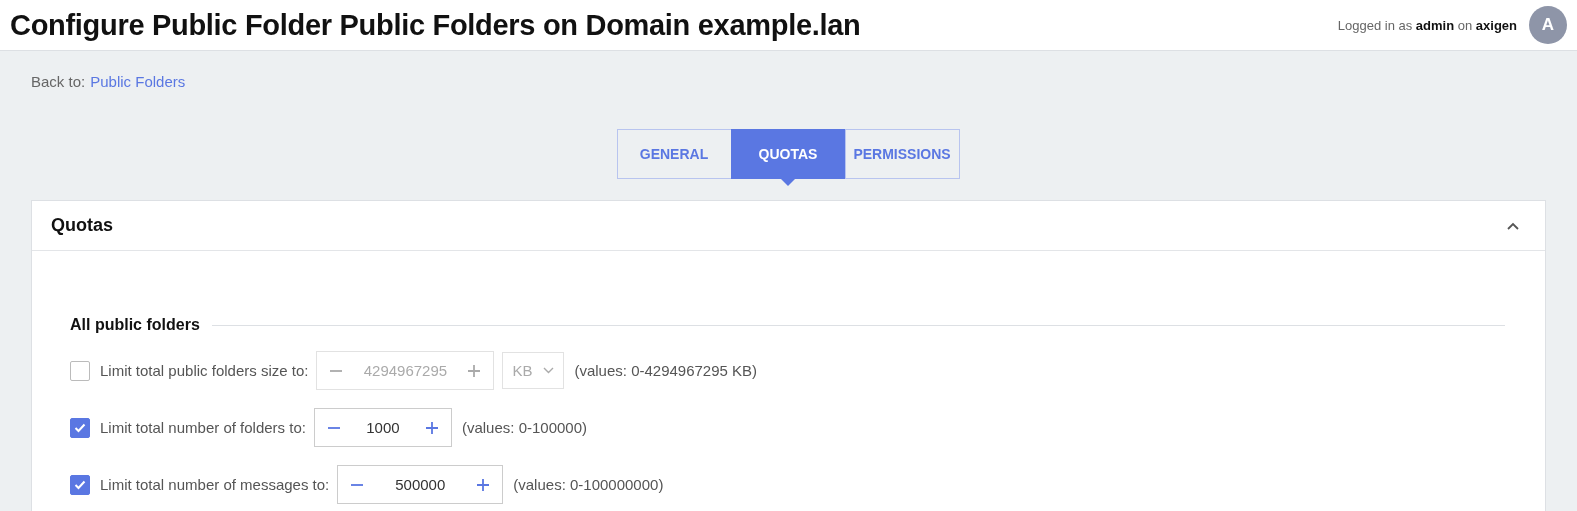 Image resolution: width=1577 pixels, height=511 pixels. What do you see at coordinates (215, 484) in the screenshot?
I see `row-label: Limit total number of messages to:` at bounding box center [215, 484].